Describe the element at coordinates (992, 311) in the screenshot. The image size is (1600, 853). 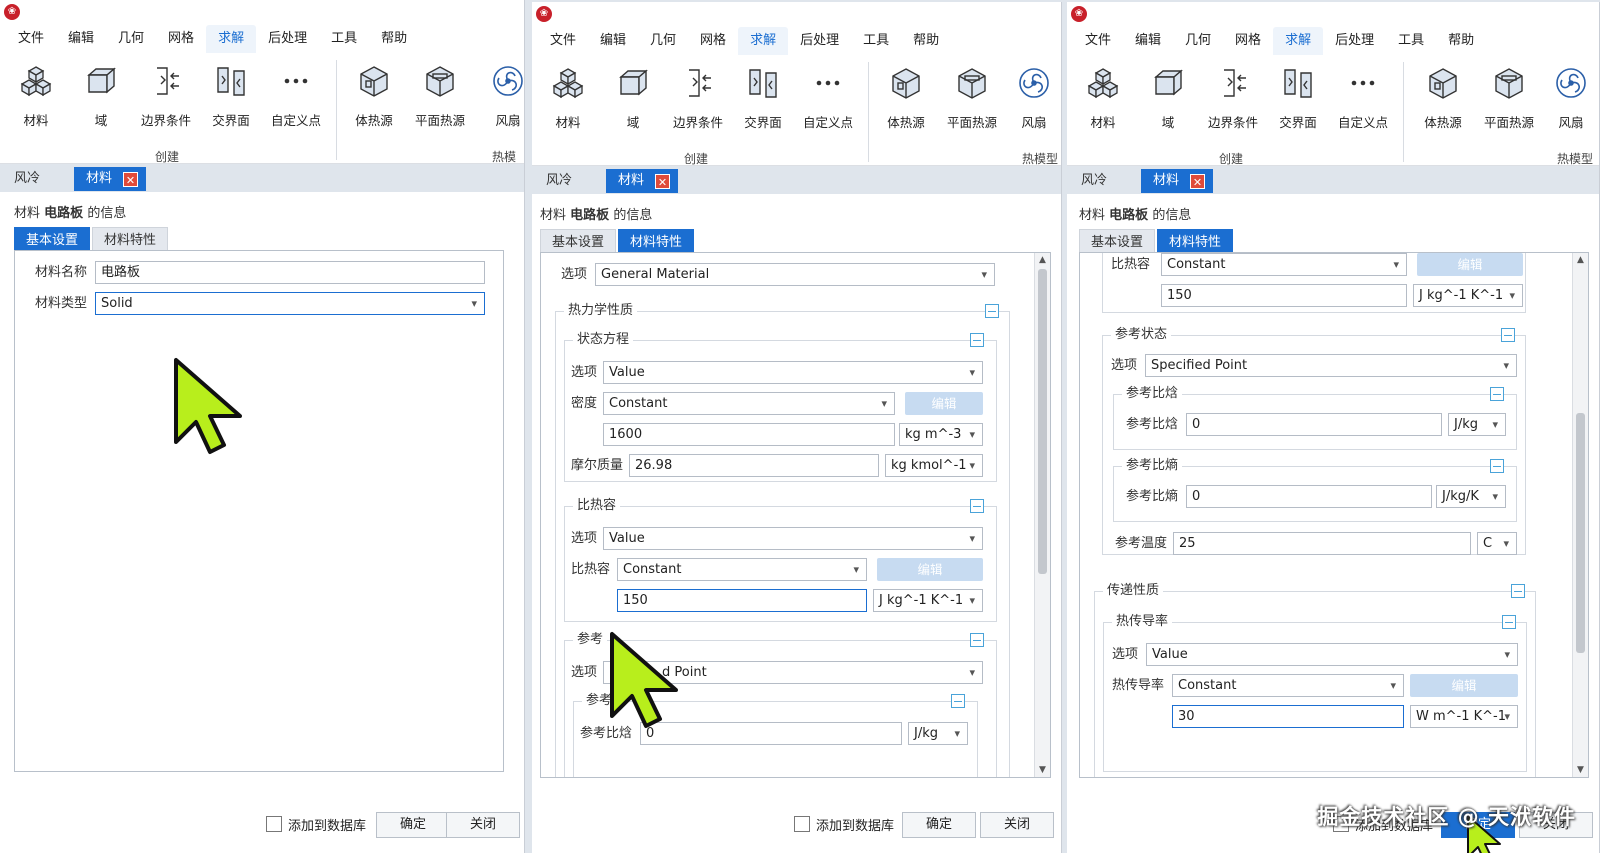
I see `collapse-thermo-icon` at that location.